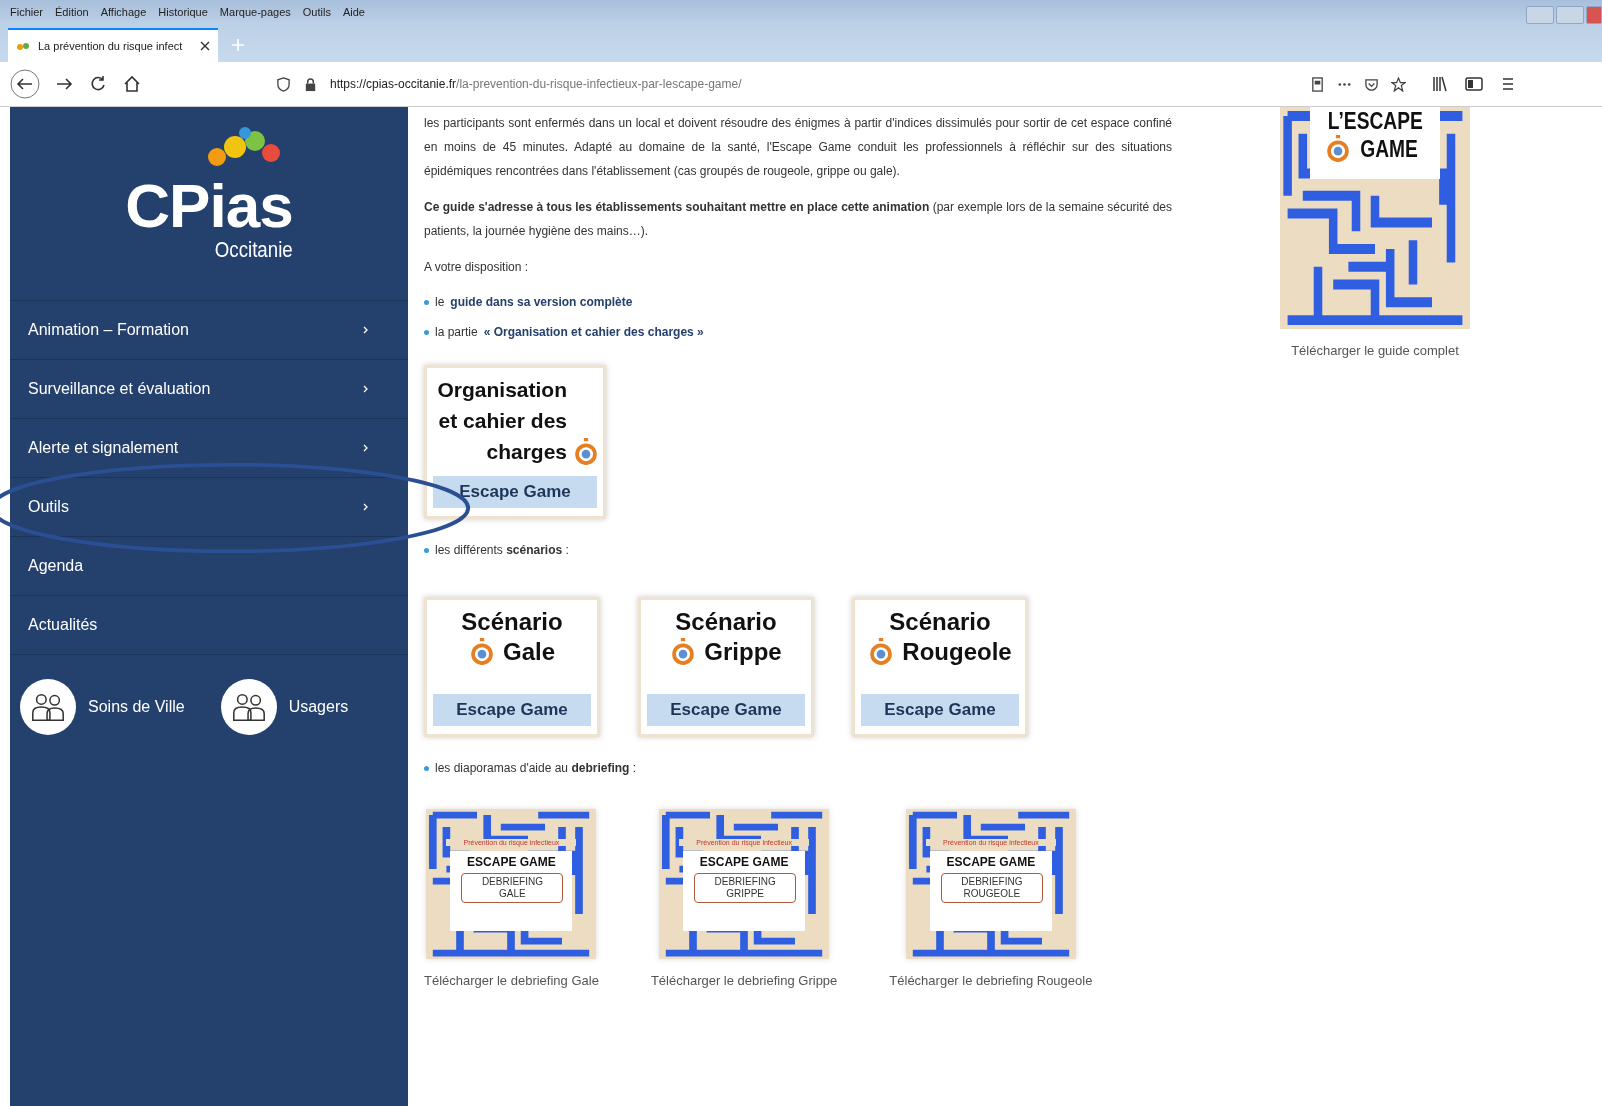 This screenshot has width=1602, height=1106. What do you see at coordinates (205, 46) in the screenshot?
I see `close-icon` at bounding box center [205, 46].